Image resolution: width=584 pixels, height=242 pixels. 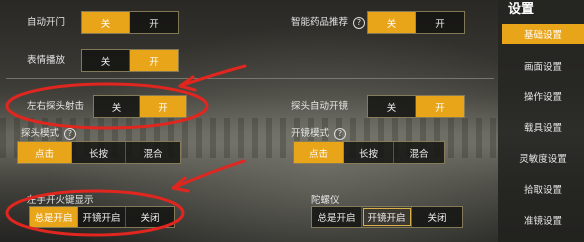 I want to click on annotation-arrow-peek, so click(x=212, y=76).